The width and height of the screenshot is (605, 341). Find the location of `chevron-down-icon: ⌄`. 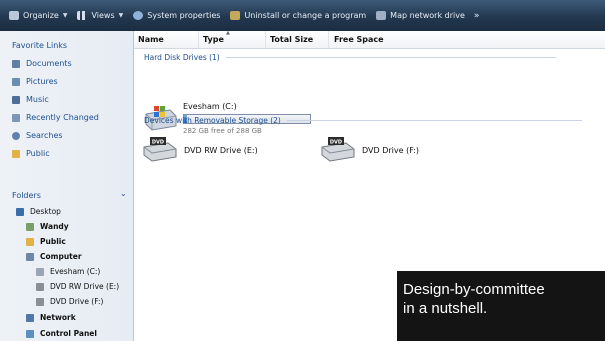

chevron-down-icon: ⌄ is located at coordinates (123, 193).